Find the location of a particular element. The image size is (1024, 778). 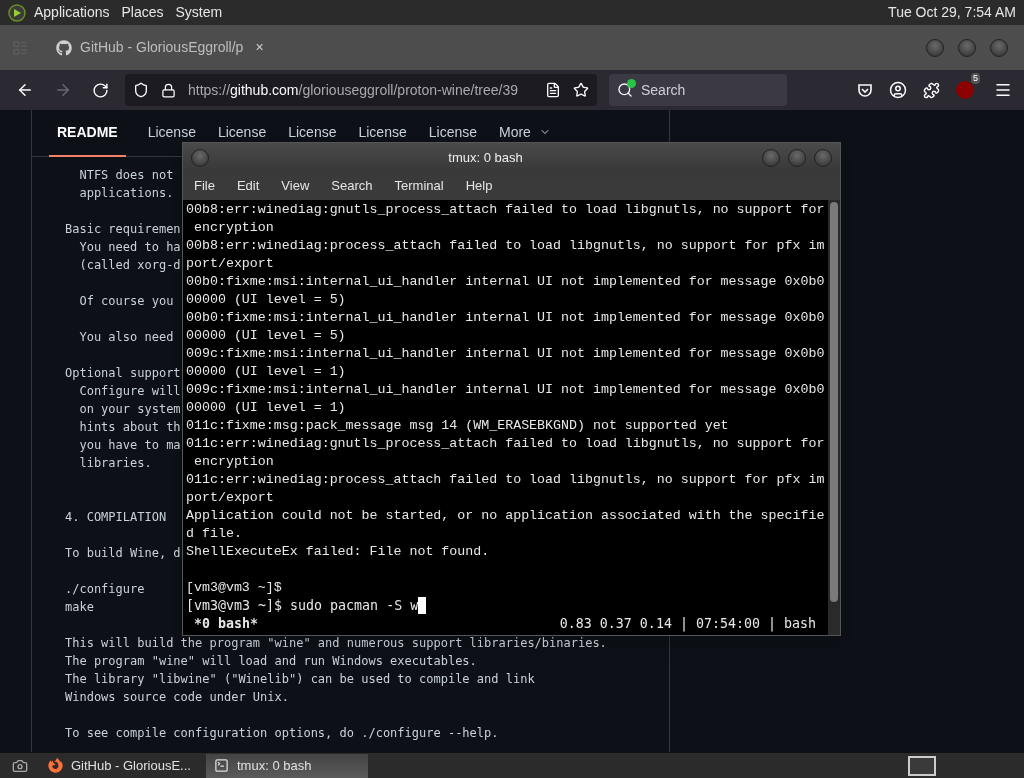

reload-icon is located at coordinates (100, 90).